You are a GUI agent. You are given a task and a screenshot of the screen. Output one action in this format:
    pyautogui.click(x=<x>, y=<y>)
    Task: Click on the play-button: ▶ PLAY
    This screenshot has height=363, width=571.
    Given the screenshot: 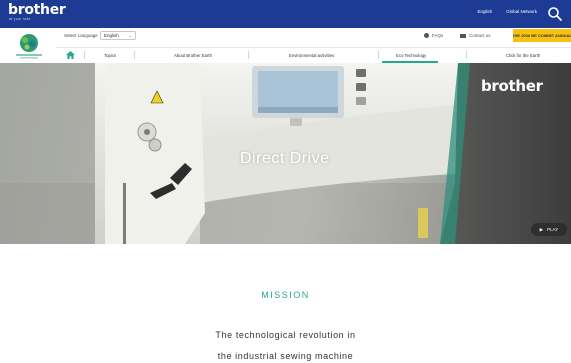 What is the action you would take?
    pyautogui.click(x=549, y=229)
    